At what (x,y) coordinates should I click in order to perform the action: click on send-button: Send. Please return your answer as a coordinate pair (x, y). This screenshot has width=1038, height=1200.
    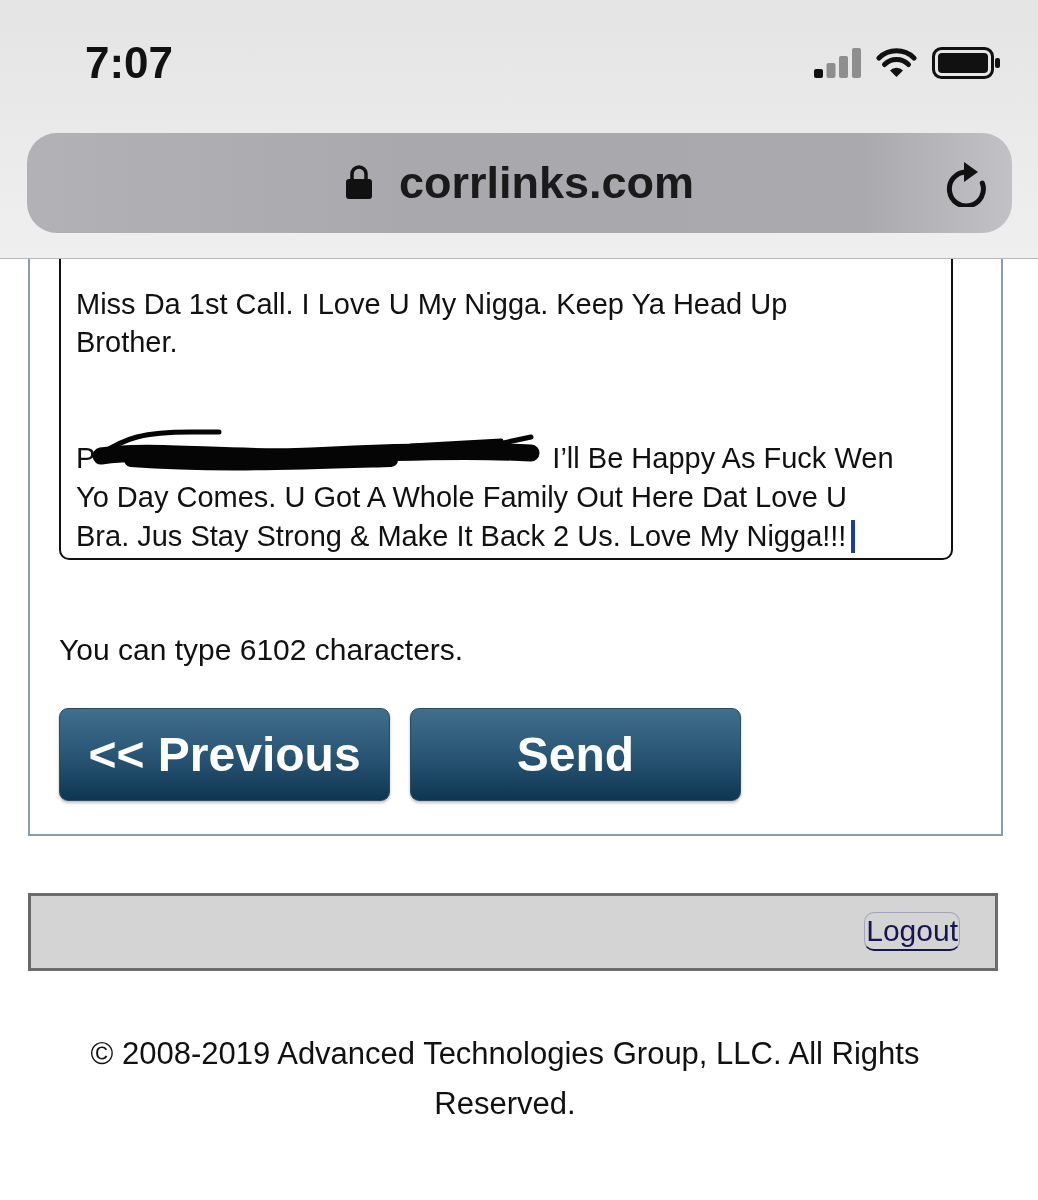
    Looking at the image, I should click on (575, 754).